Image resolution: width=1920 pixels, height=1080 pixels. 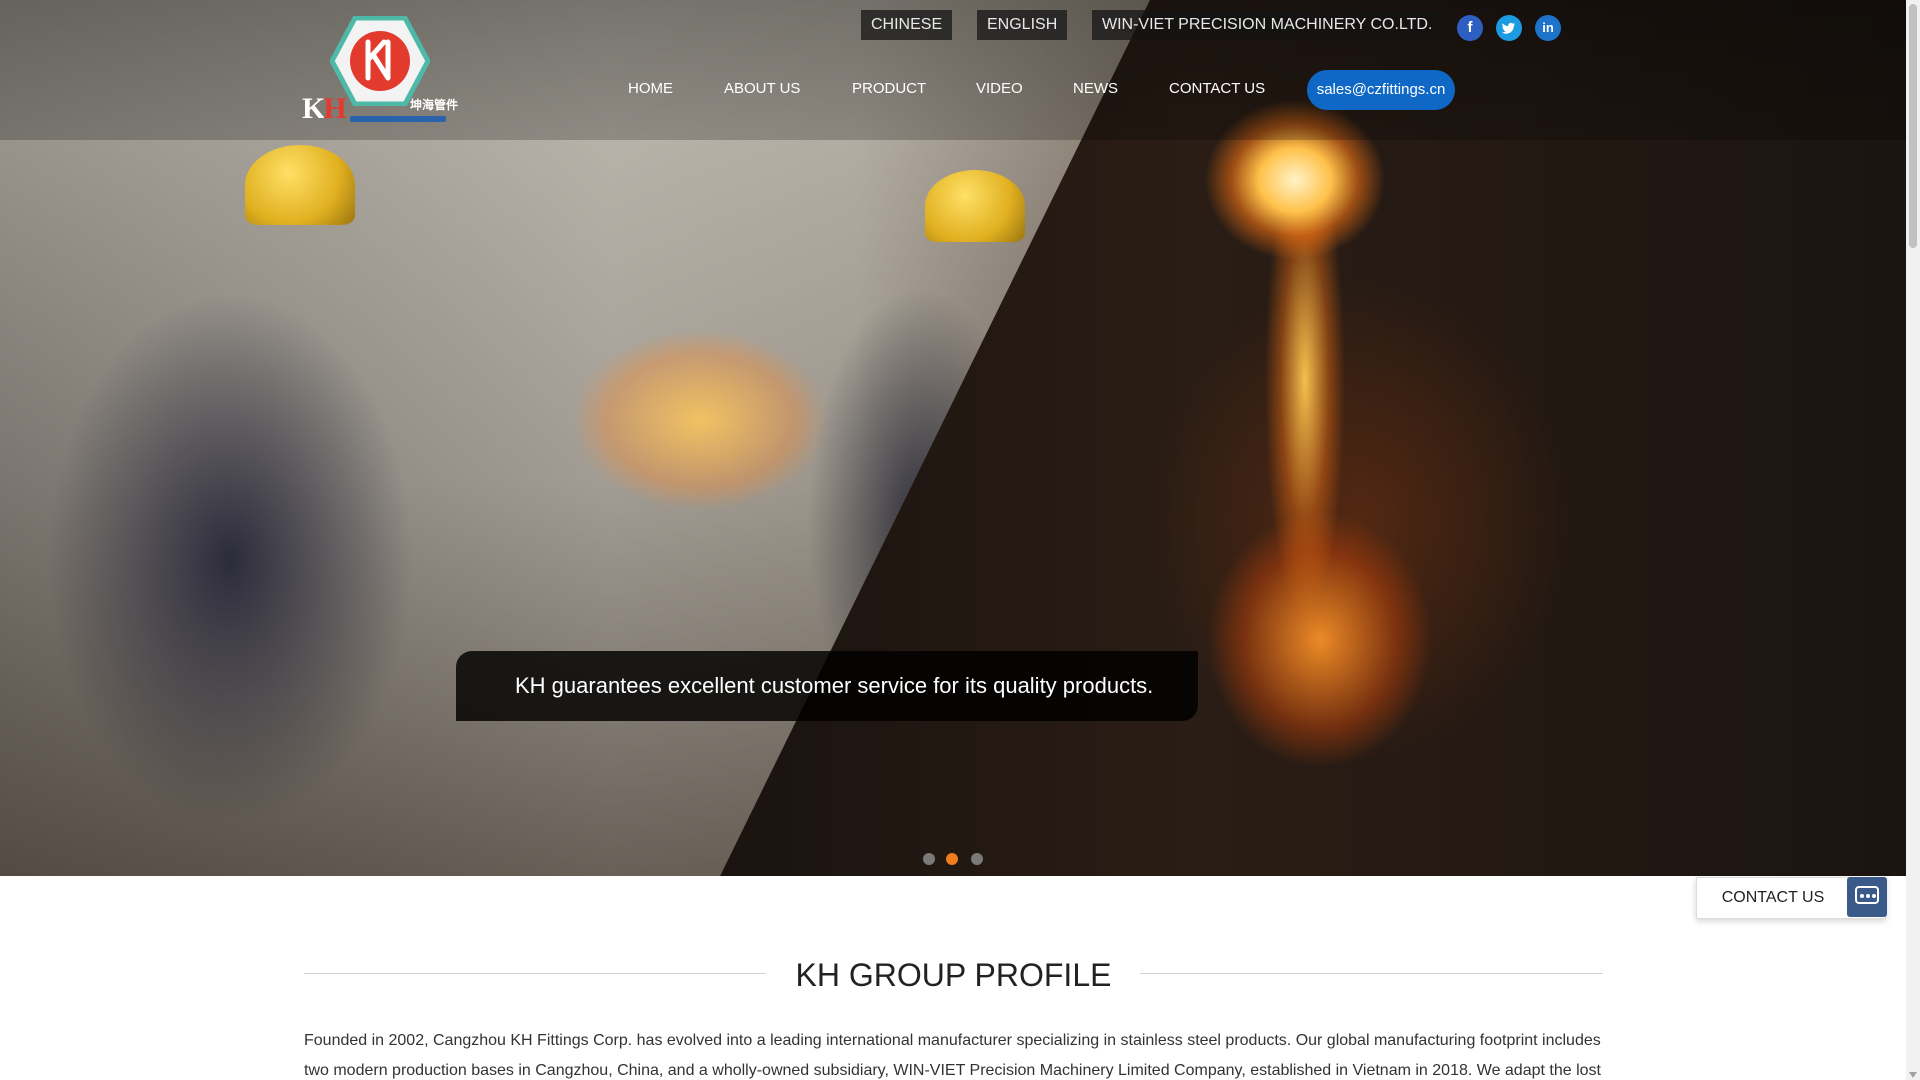 What do you see at coordinates (1371, 973) in the screenshot?
I see `divider-right` at bounding box center [1371, 973].